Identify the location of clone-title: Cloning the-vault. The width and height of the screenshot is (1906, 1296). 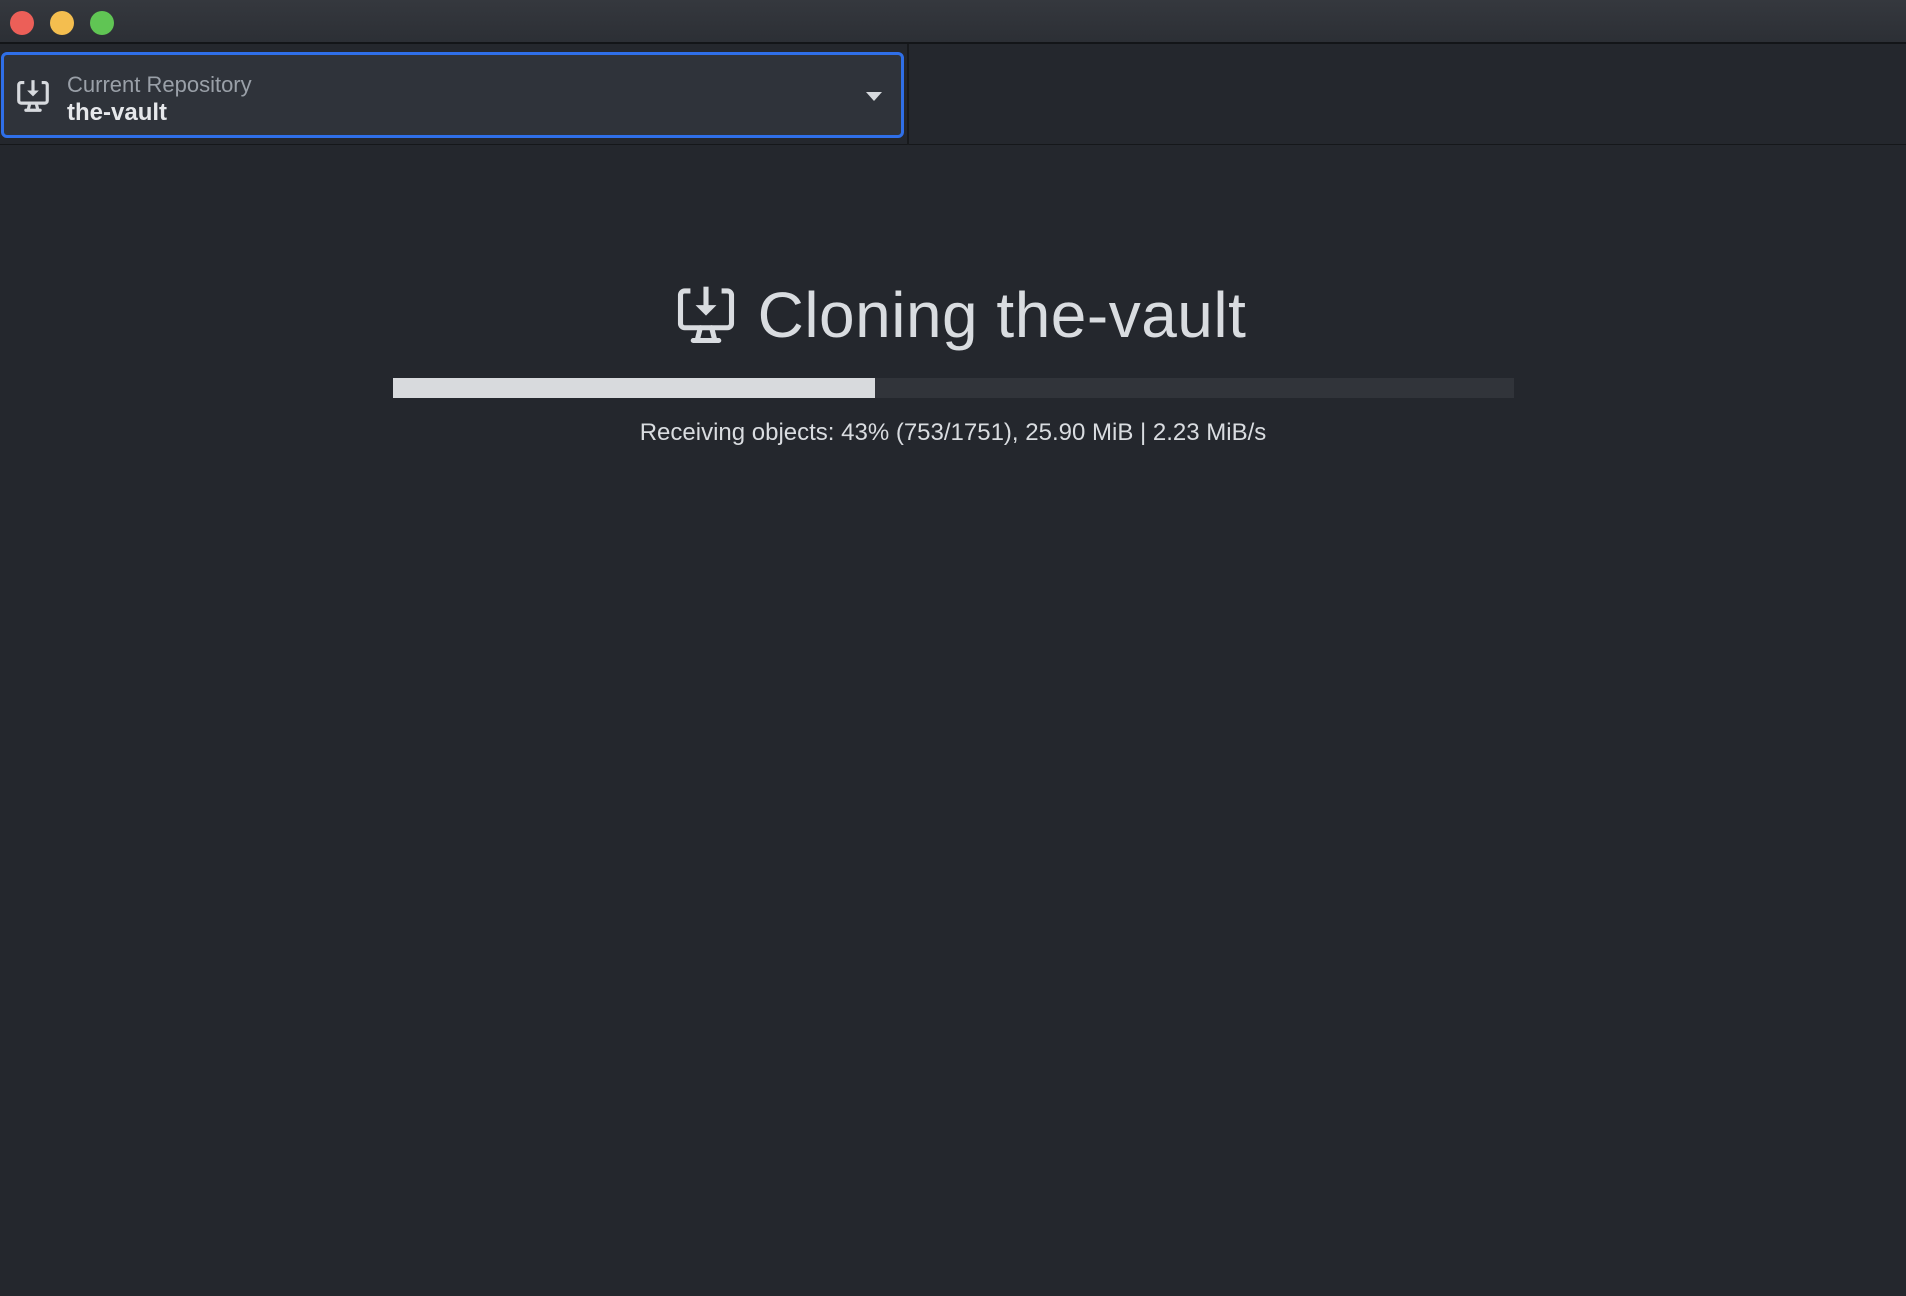
(1002, 315).